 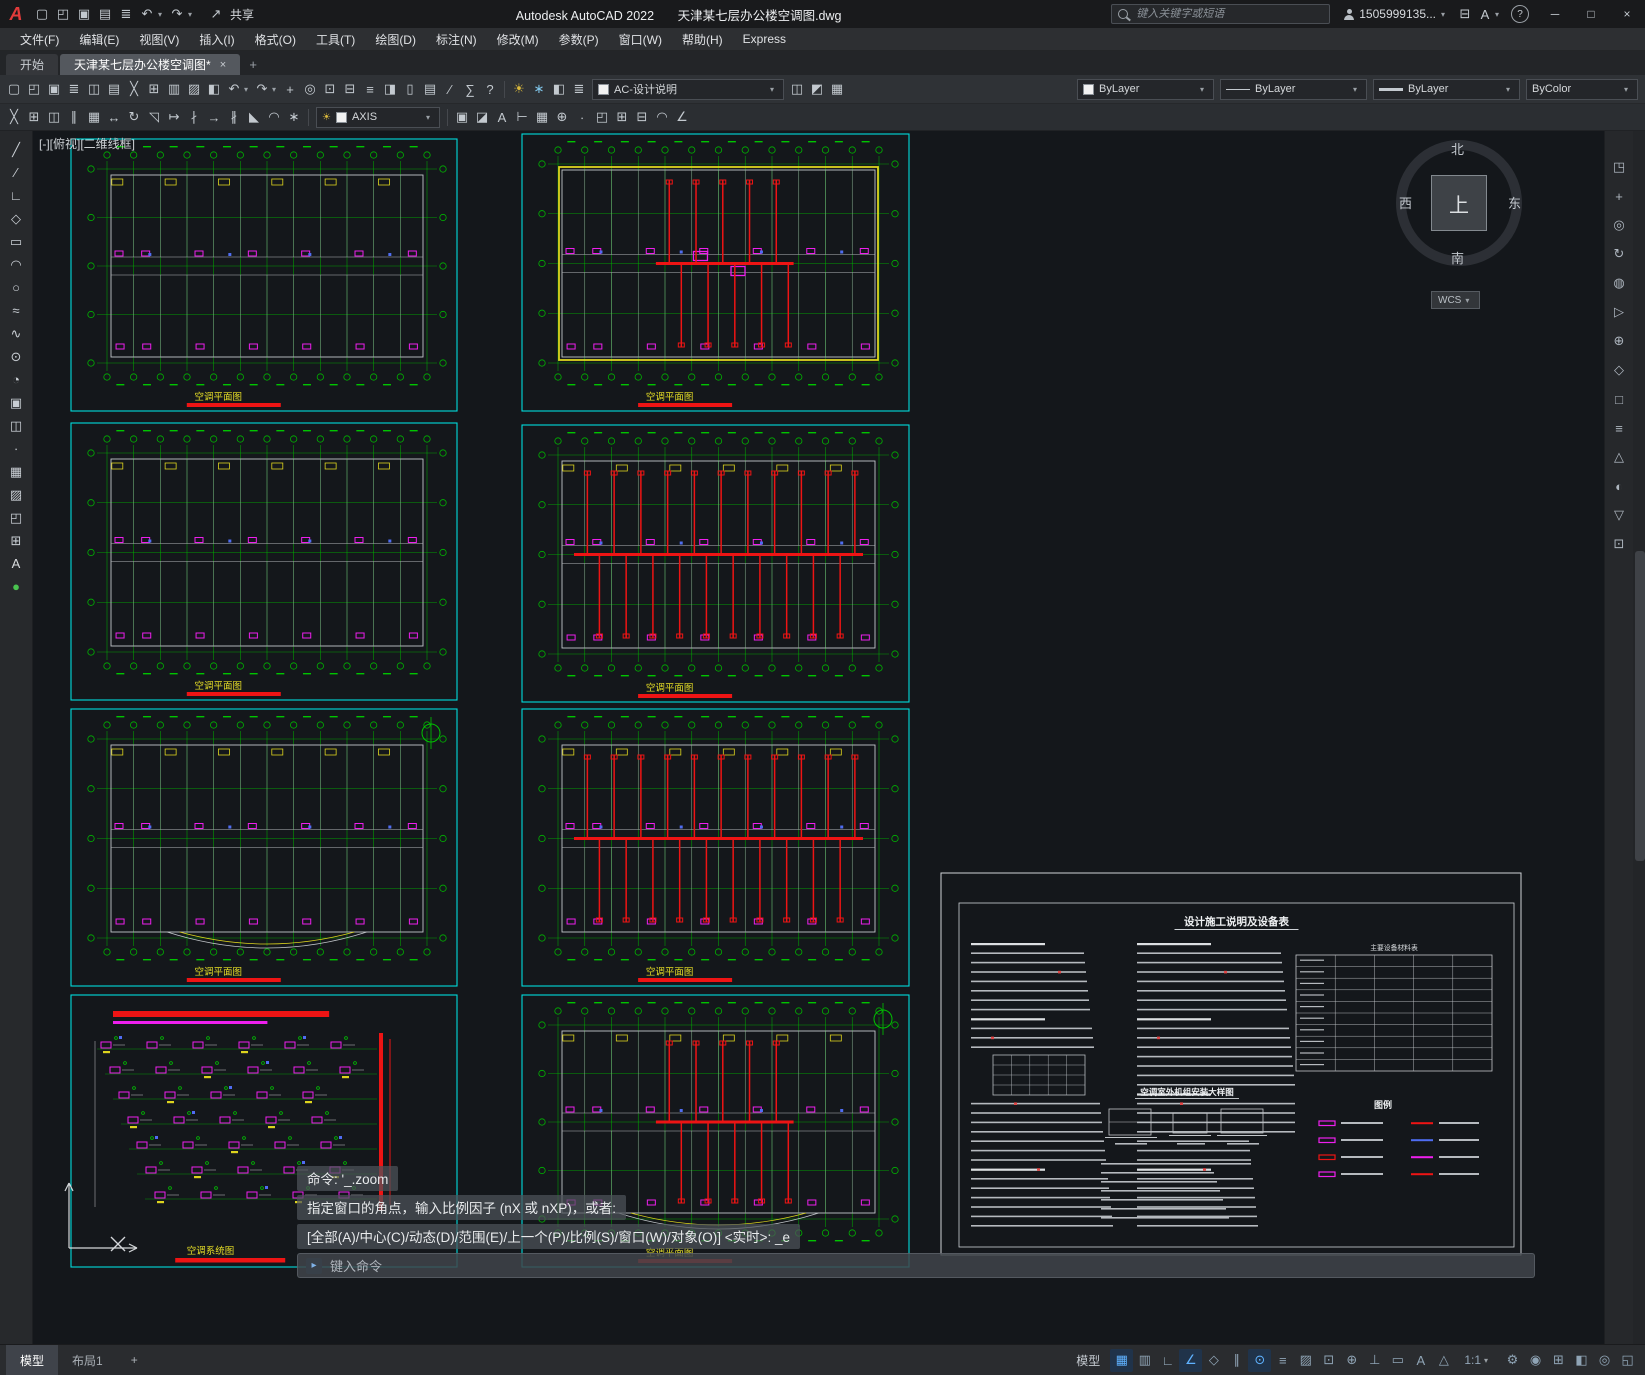 What do you see at coordinates (1619, 254) in the screenshot?
I see `orbit-icon: ↻` at bounding box center [1619, 254].